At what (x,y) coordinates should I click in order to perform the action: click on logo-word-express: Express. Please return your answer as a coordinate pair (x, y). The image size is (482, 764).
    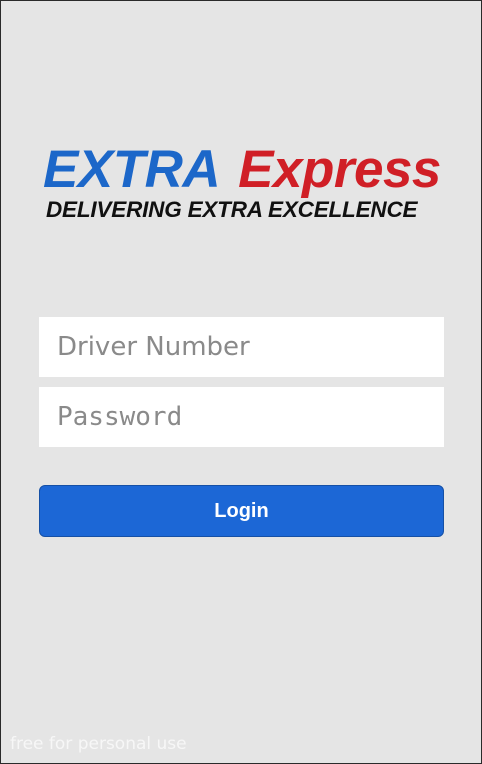
    Looking at the image, I should click on (339, 169).